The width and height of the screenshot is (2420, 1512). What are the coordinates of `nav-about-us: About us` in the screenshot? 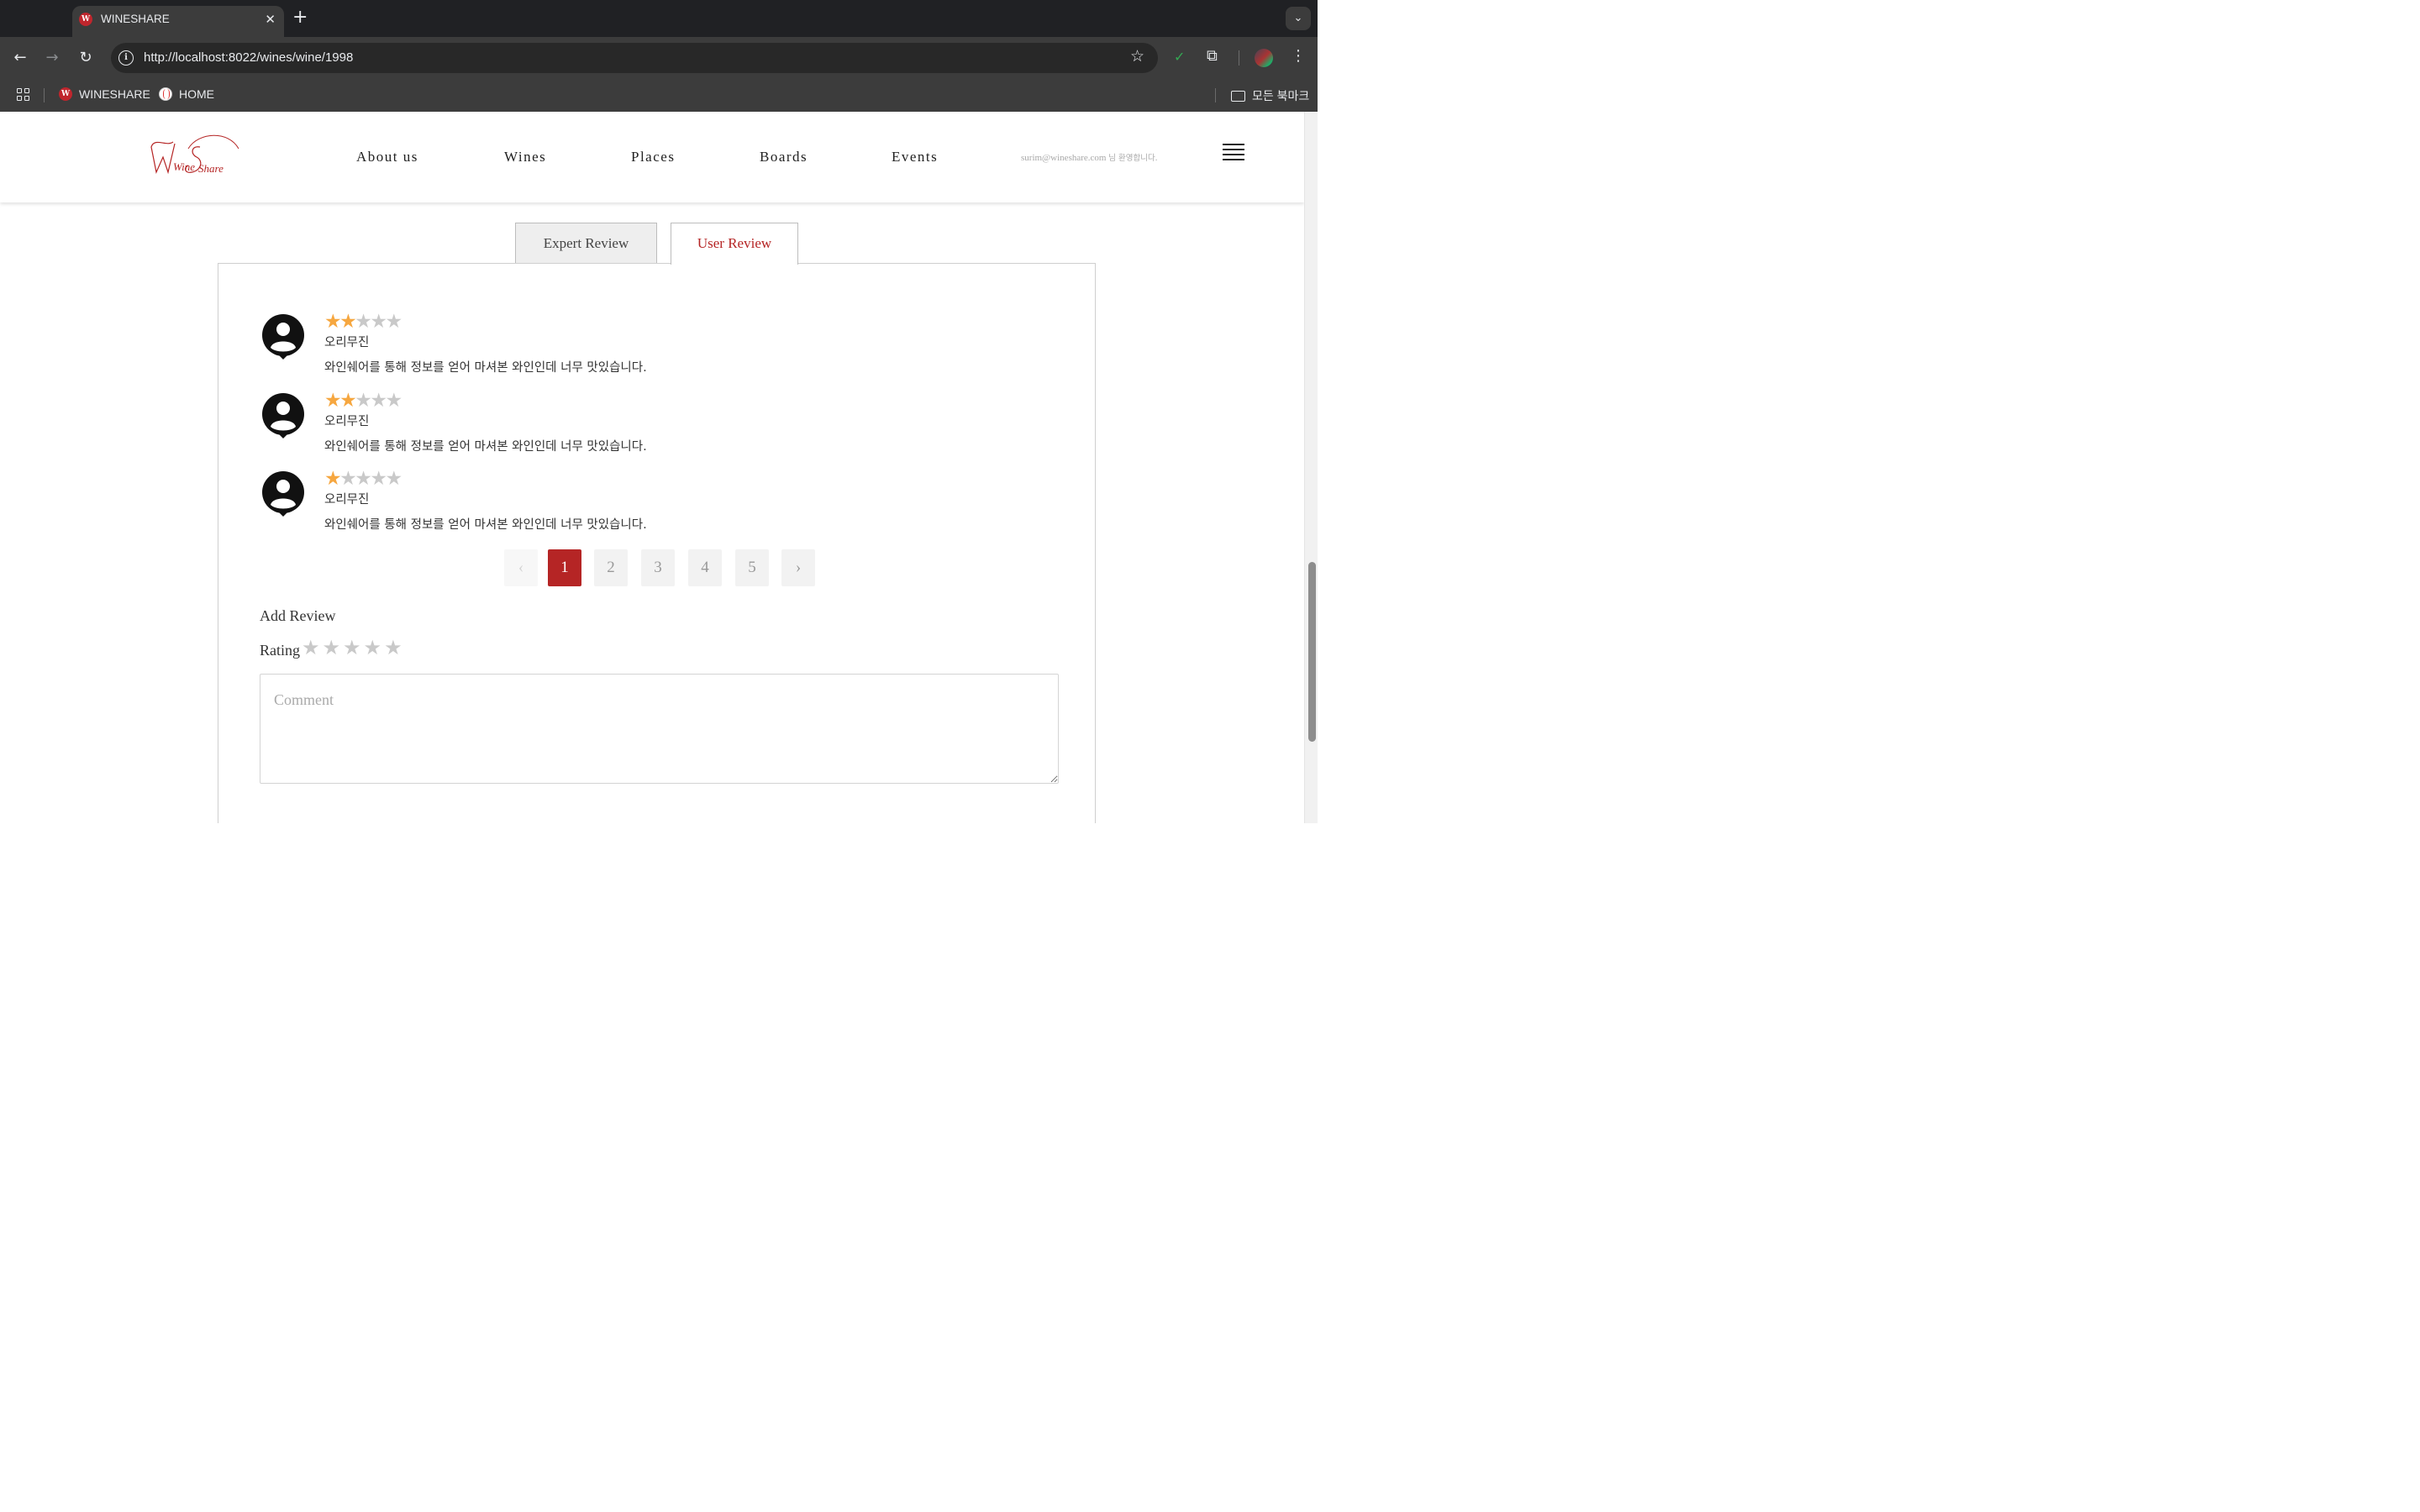 It's located at (387, 157).